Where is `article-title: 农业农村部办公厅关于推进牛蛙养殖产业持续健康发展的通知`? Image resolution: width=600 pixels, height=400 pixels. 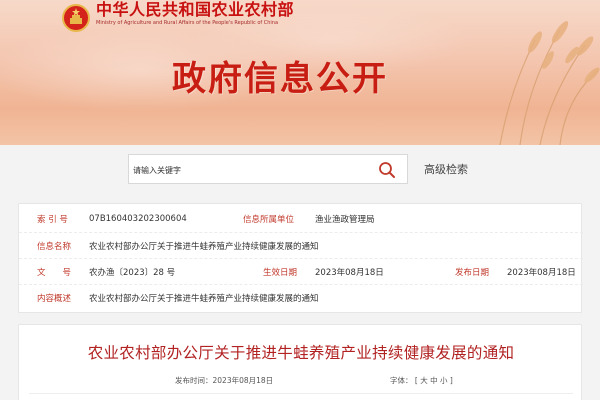
article-title: 农业农村部办公厅关于推进牛蛙养殖产业持续健康发展的通知 is located at coordinates (301, 353).